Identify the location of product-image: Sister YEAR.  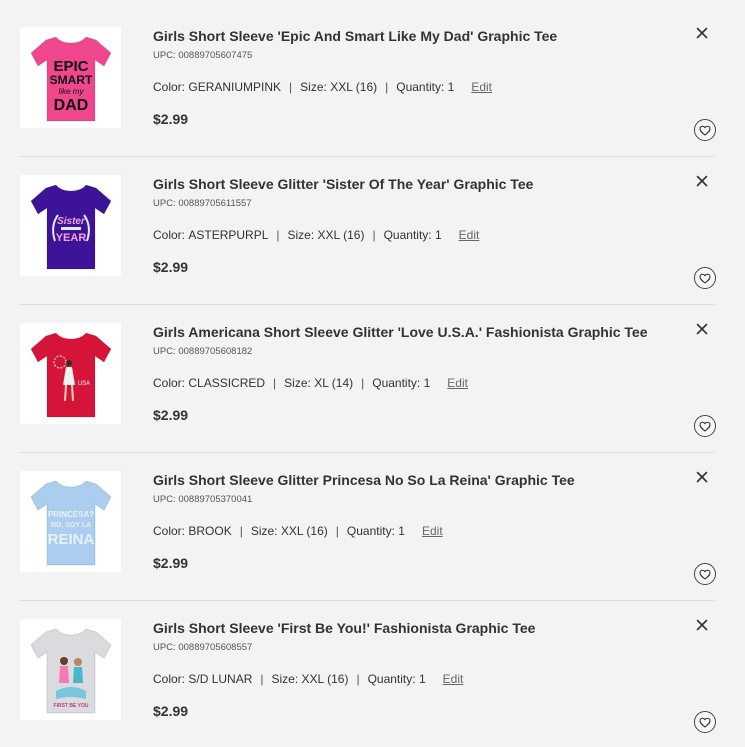
(70, 225).